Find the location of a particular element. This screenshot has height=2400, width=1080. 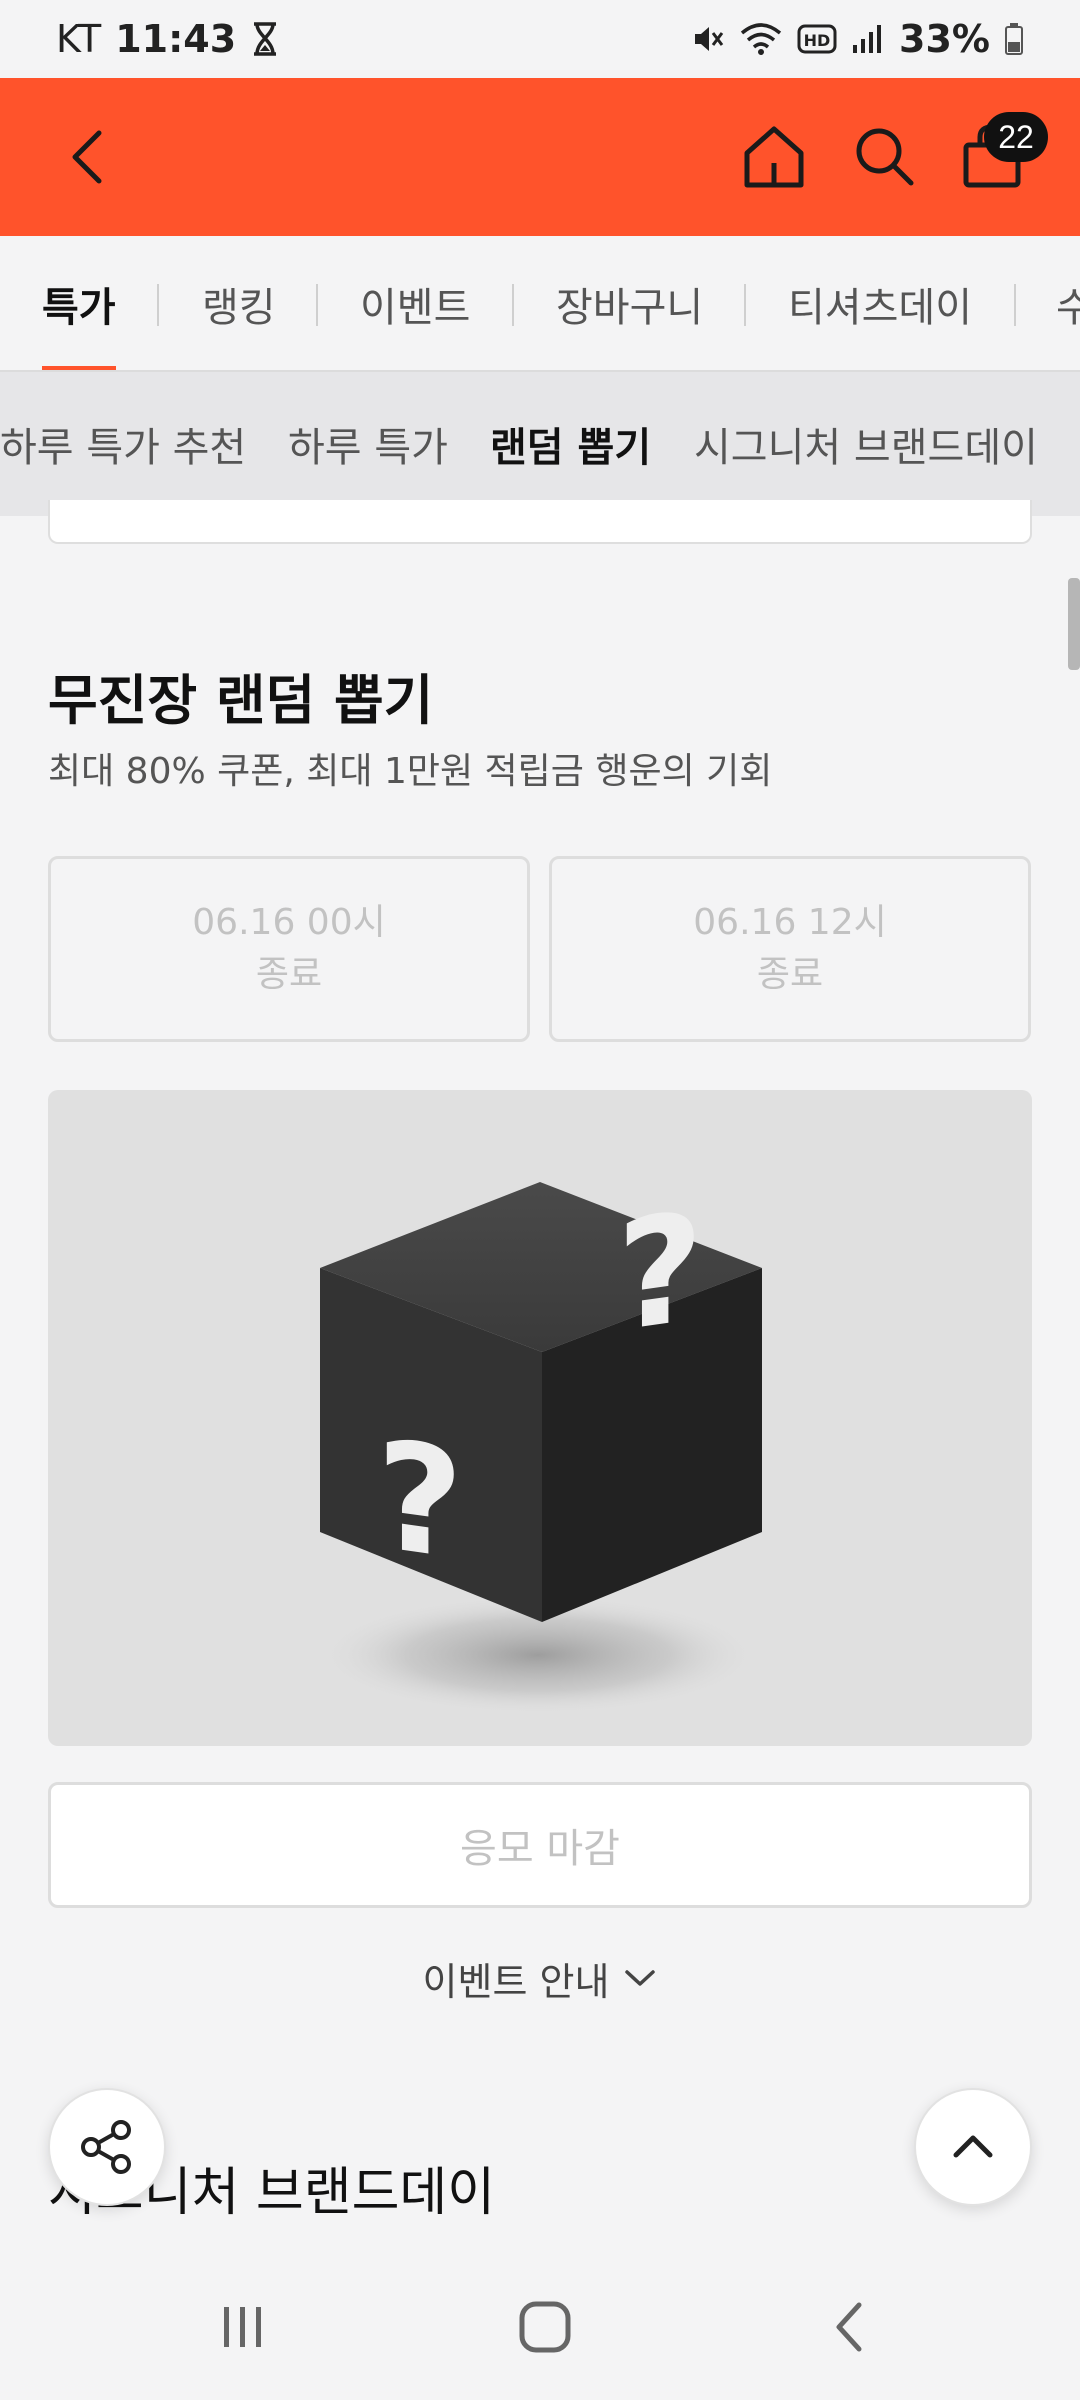

clock: 11:43 is located at coordinates (176, 39).